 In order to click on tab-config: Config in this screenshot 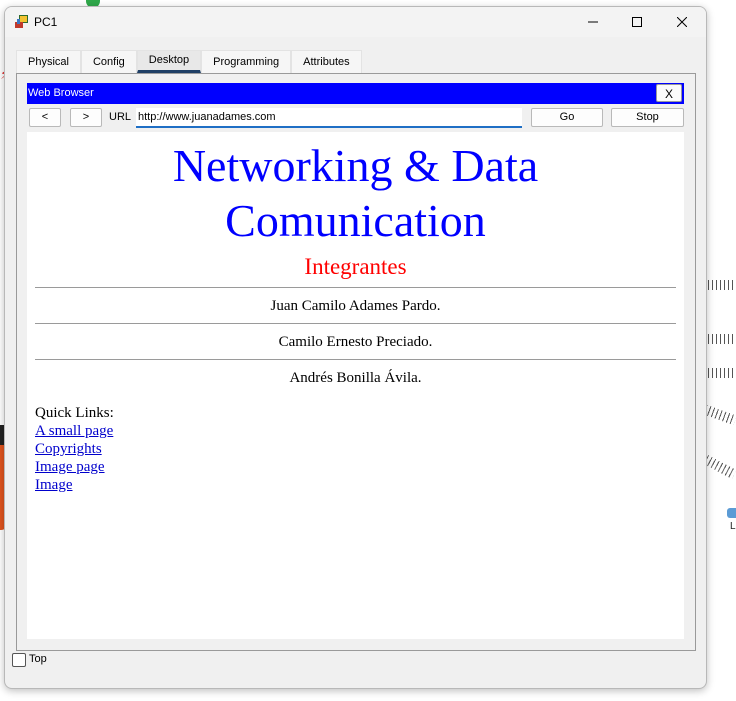, I will do `click(108, 61)`.